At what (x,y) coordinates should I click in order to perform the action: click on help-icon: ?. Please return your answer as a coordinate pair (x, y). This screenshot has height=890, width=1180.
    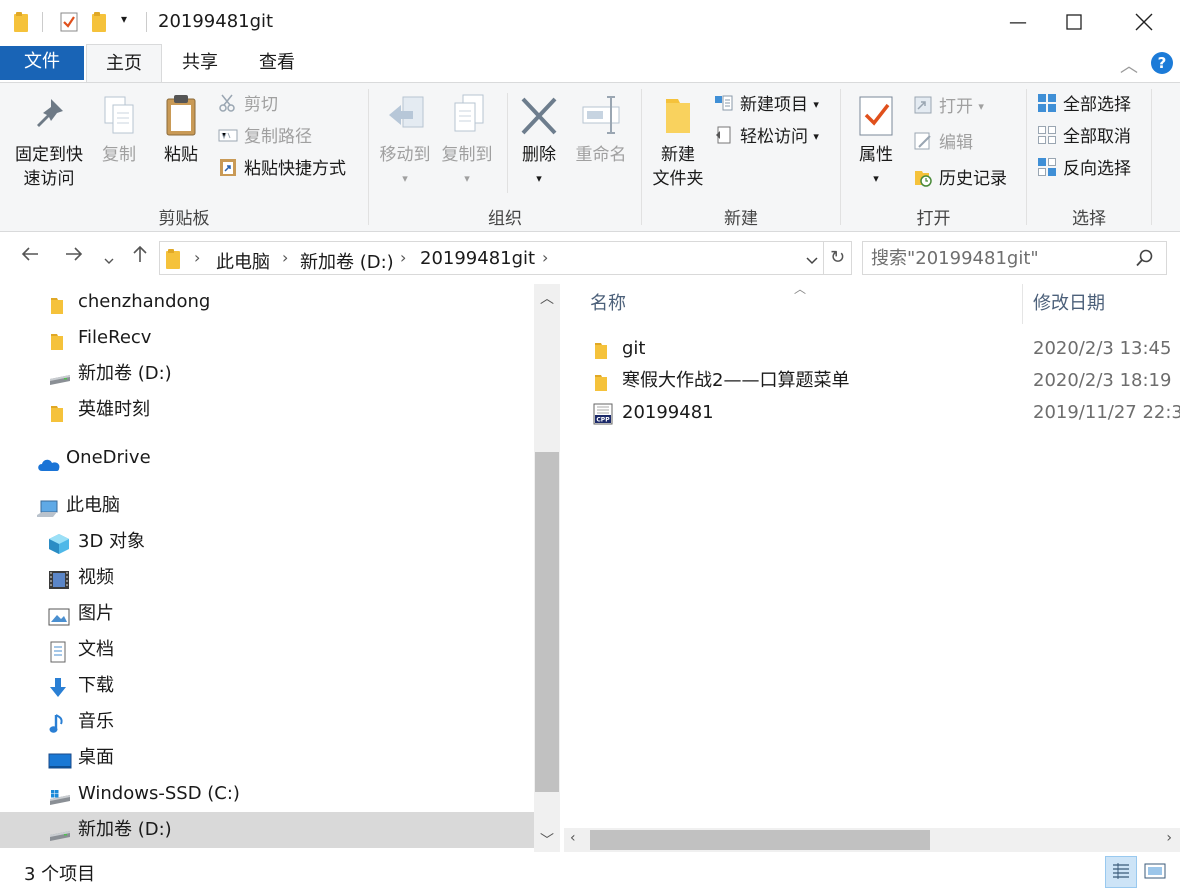
    Looking at the image, I should click on (1162, 63).